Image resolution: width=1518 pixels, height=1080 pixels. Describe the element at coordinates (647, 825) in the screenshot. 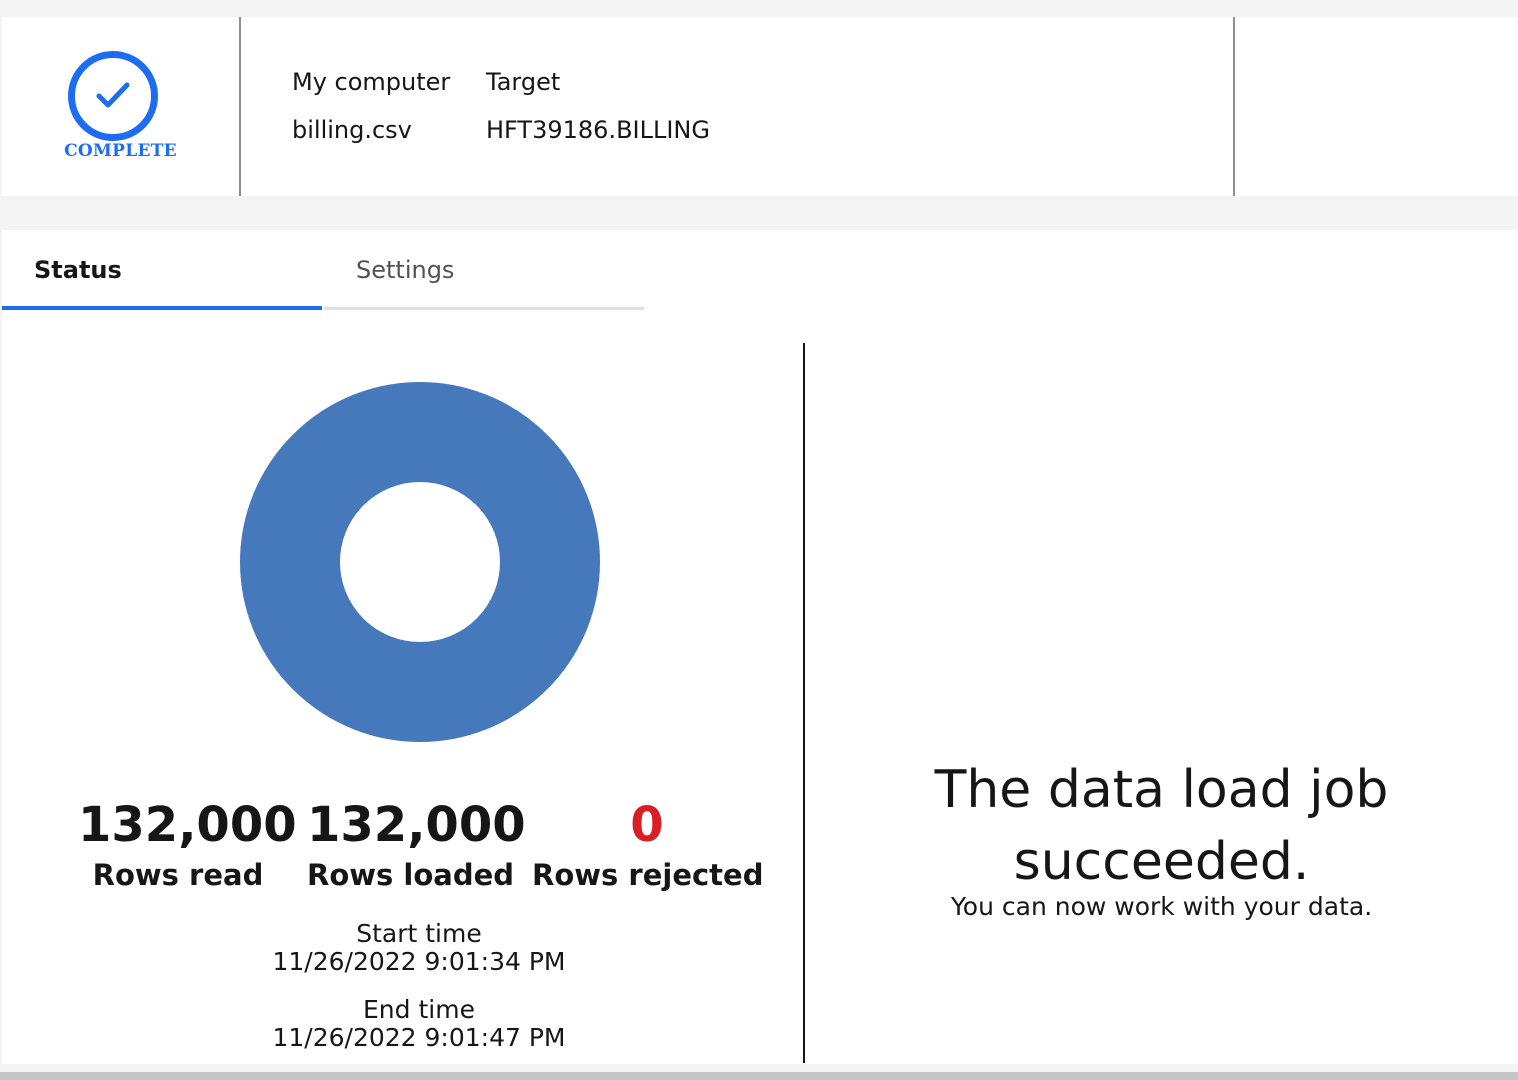

I see `rows-rejected-value: 0` at that location.